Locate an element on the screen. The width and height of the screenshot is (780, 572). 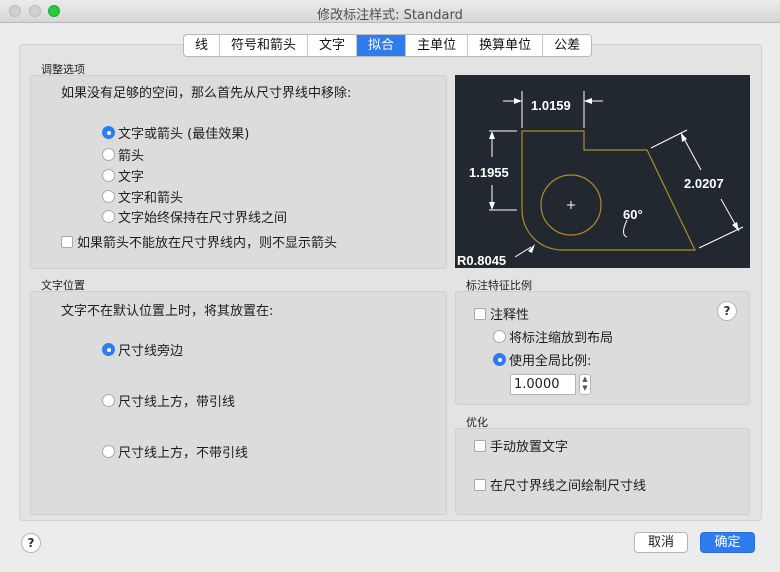
overall-scale-stepper: ▲ ▼ is located at coordinates (585, 384).